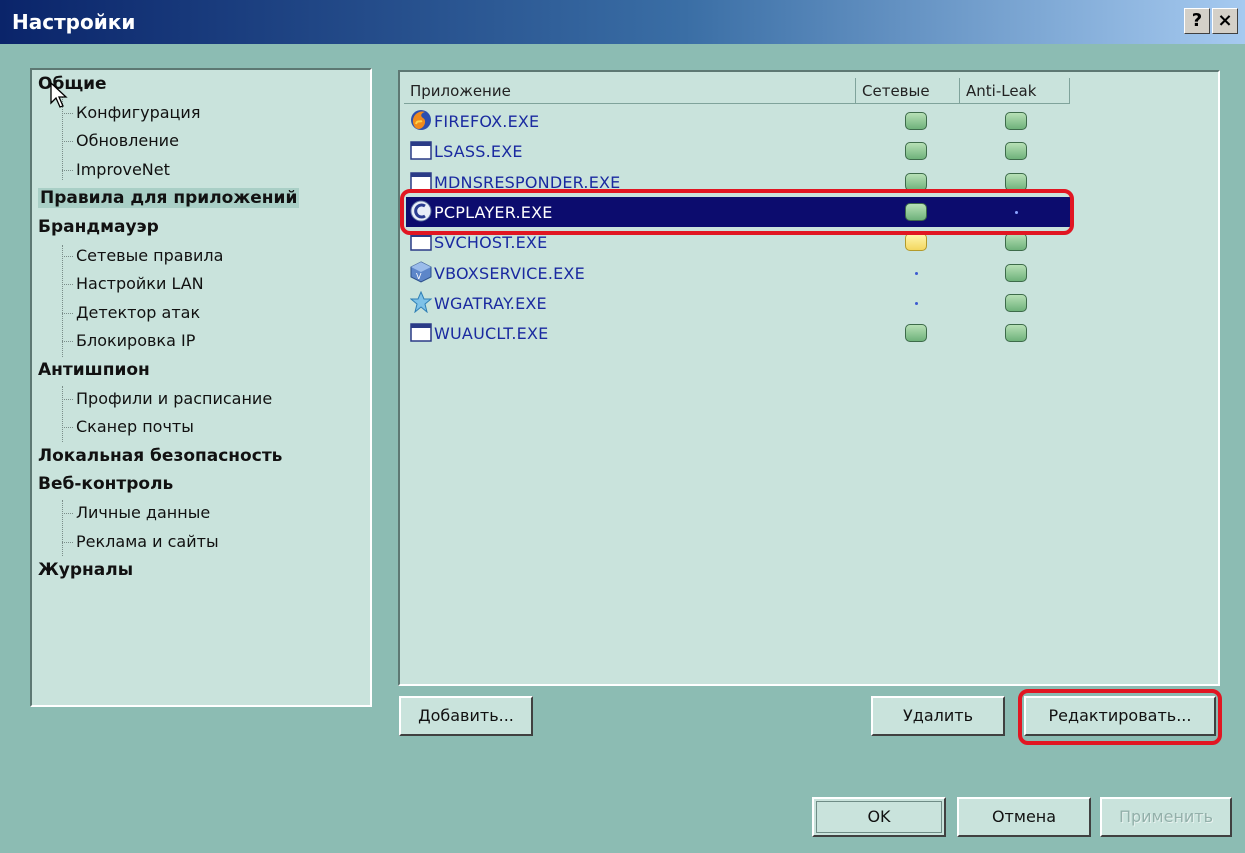 This screenshot has height=853, width=1245. I want to click on tree-item-2: Обновление, so click(120, 140).